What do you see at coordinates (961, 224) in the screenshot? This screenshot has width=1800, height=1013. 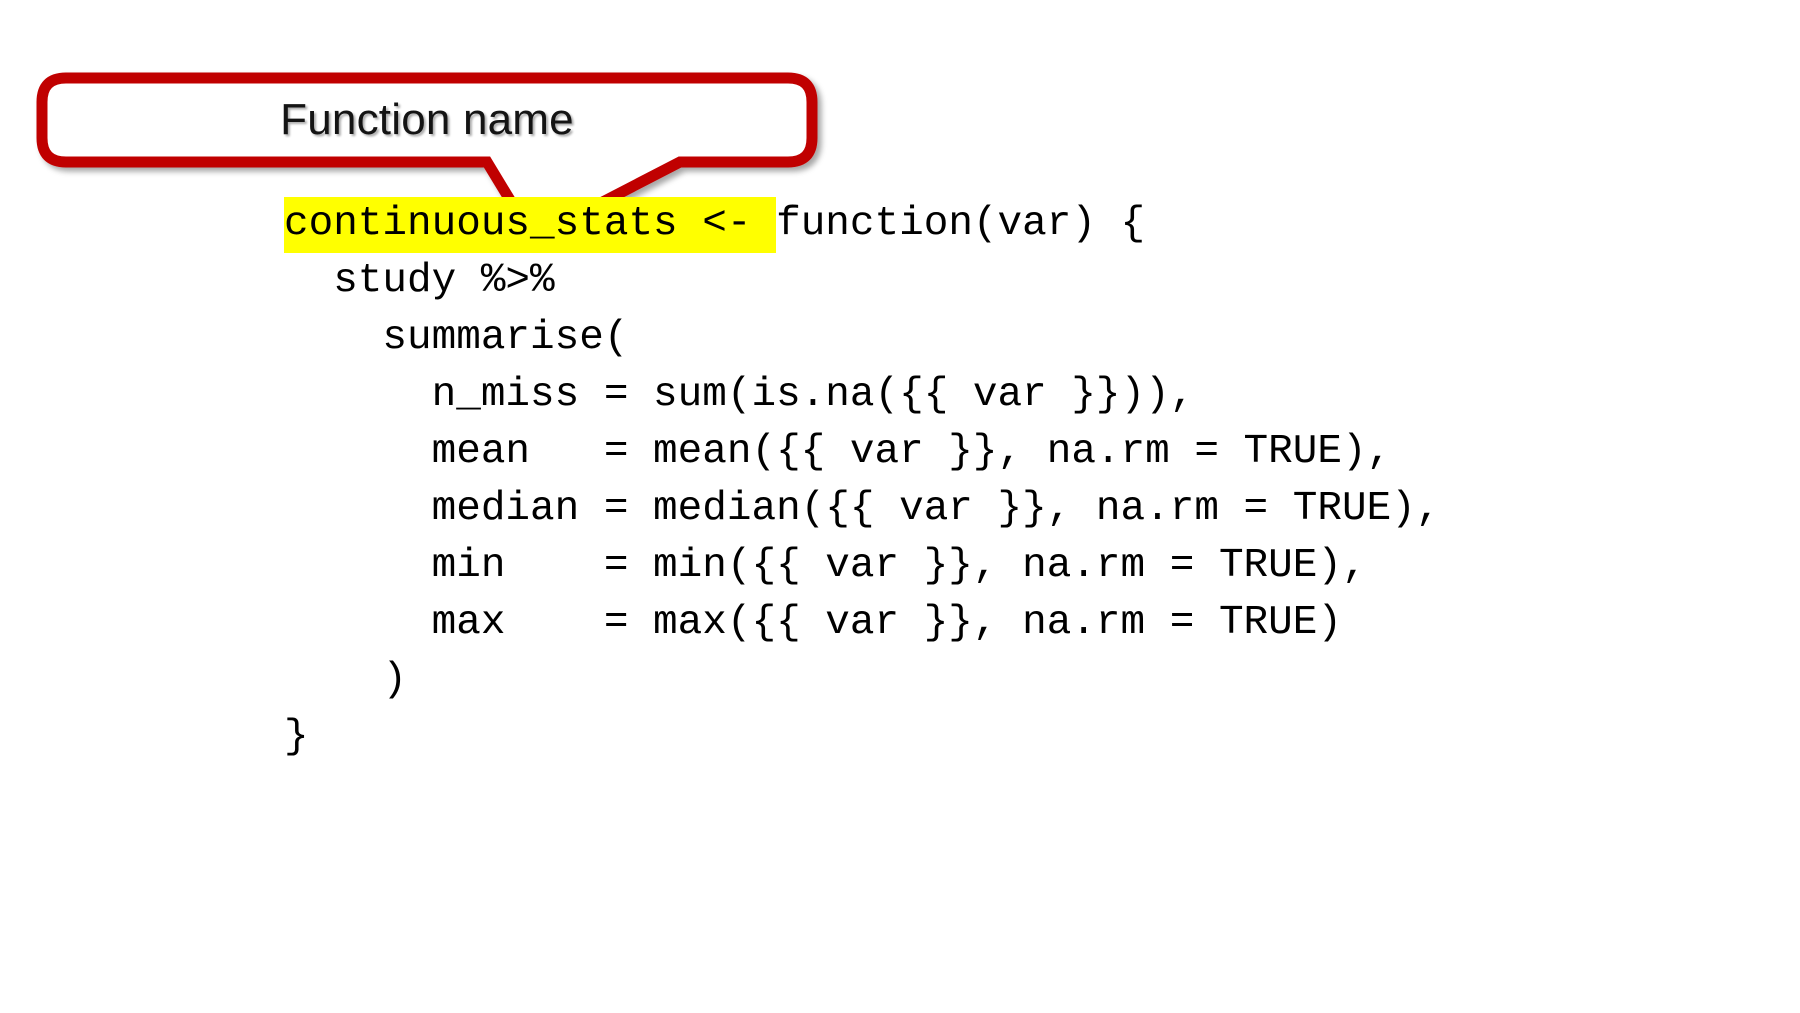 I see `code-text: function(var) {` at bounding box center [961, 224].